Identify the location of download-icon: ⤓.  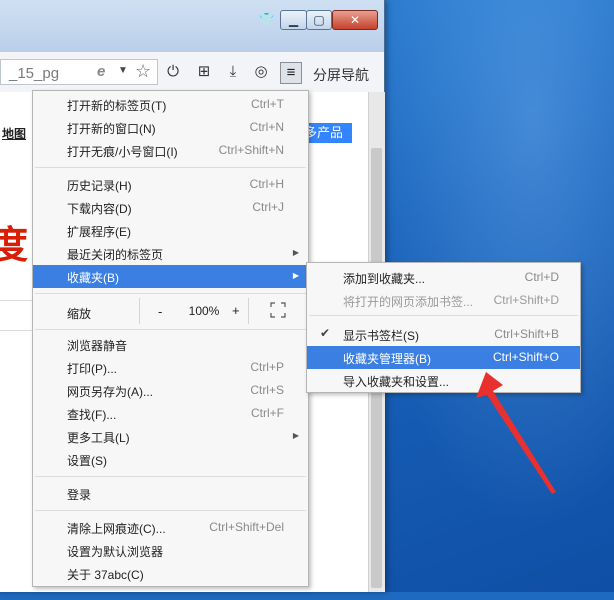
(233, 72).